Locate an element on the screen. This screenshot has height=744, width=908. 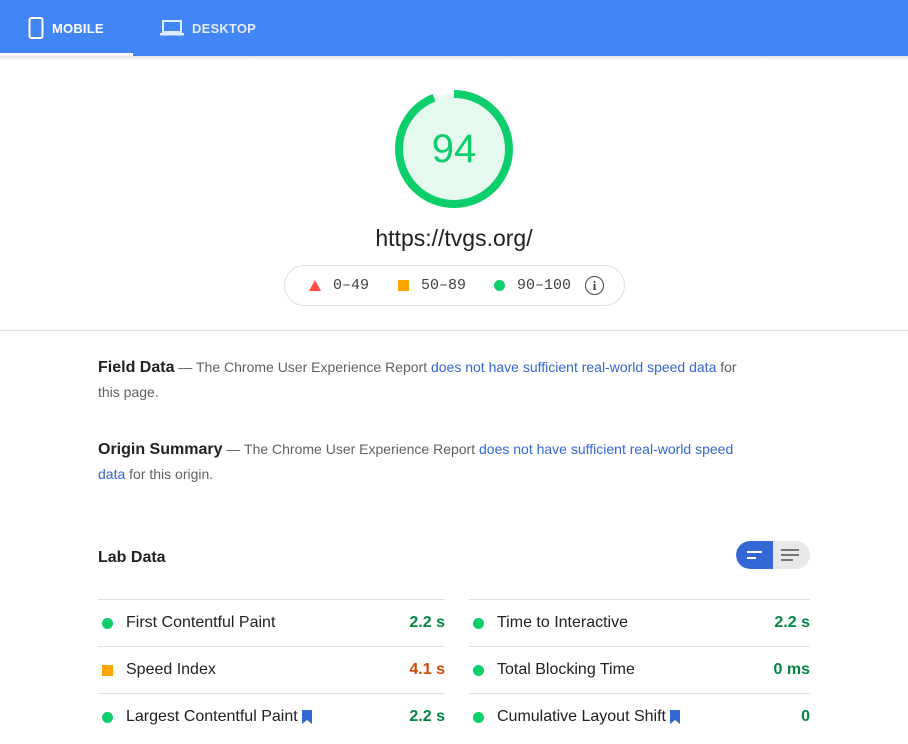
legend-fail-range: 0–49 is located at coordinates (351, 285).